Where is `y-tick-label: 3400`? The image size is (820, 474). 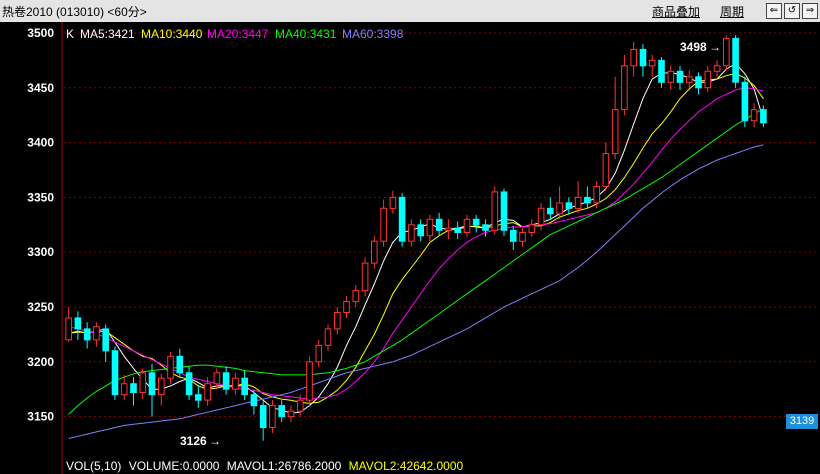
y-tick-label: 3400 is located at coordinates (40, 143).